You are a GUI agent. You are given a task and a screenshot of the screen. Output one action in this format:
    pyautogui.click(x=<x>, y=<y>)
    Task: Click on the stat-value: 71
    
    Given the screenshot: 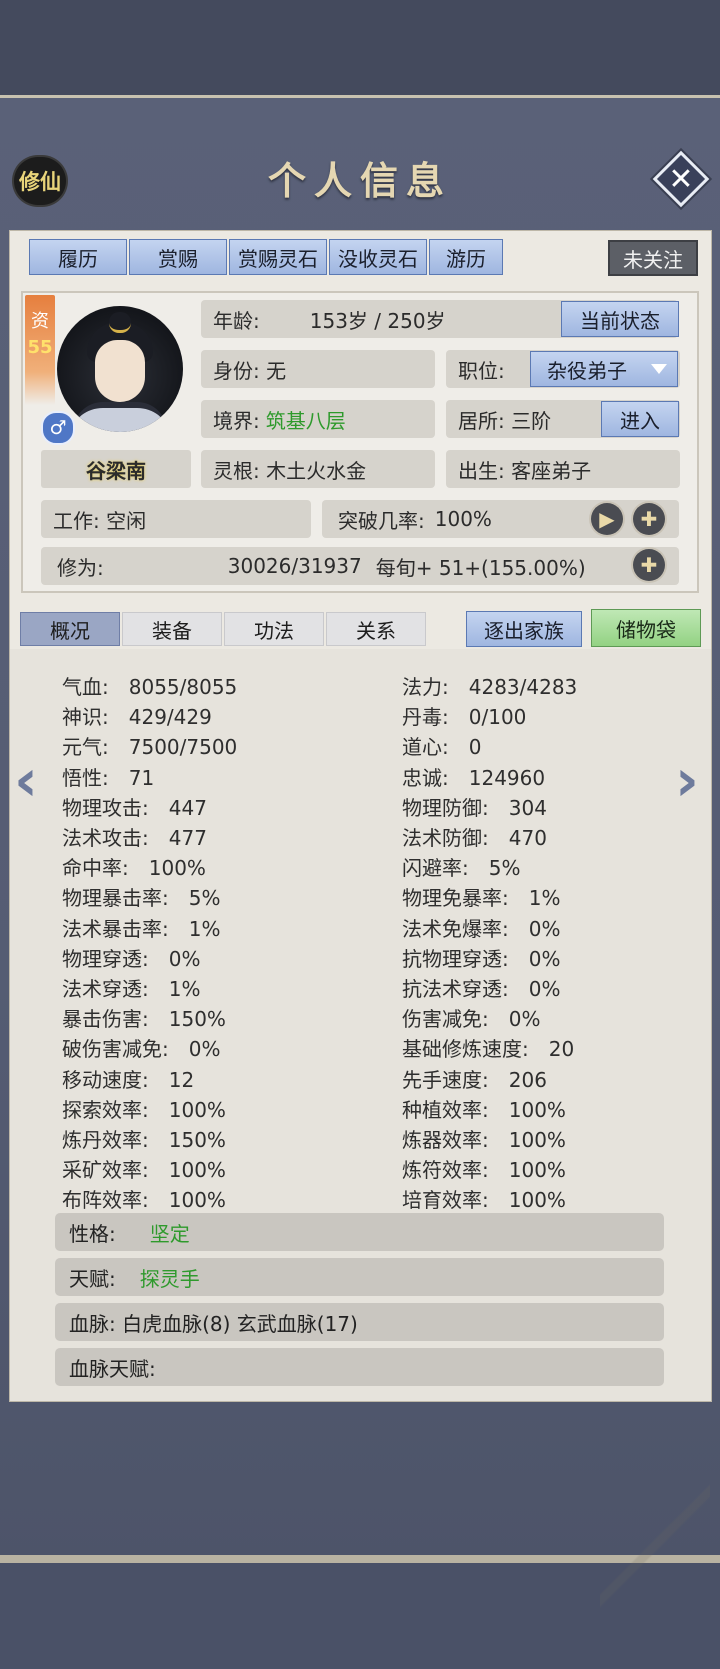 What is the action you would take?
    pyautogui.click(x=141, y=777)
    